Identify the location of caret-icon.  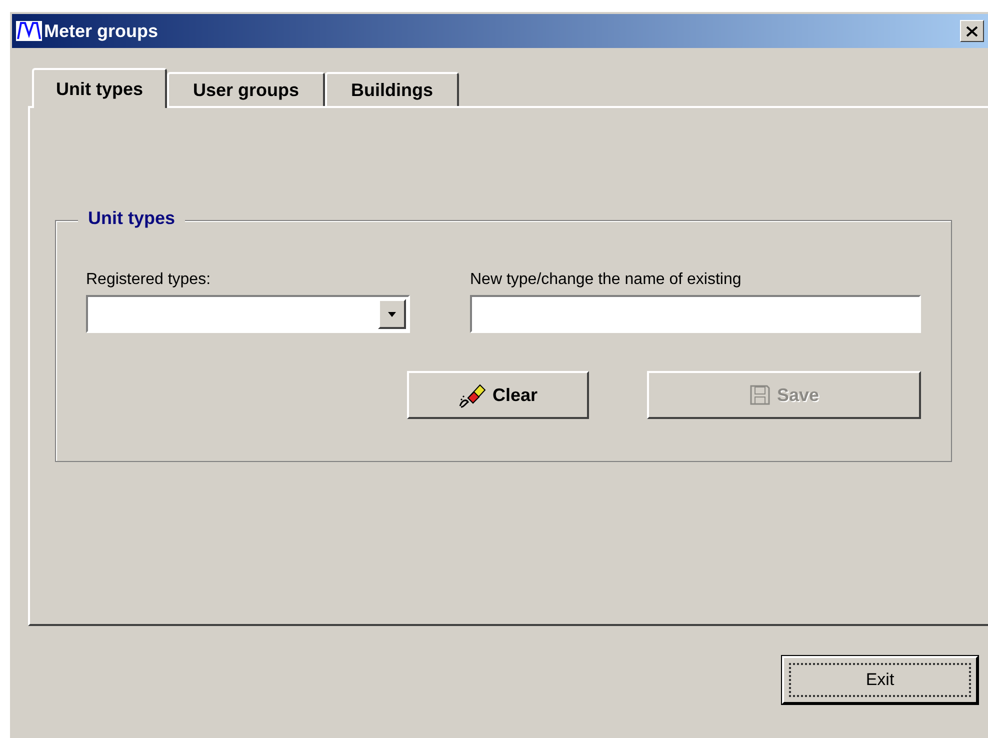
(392, 314).